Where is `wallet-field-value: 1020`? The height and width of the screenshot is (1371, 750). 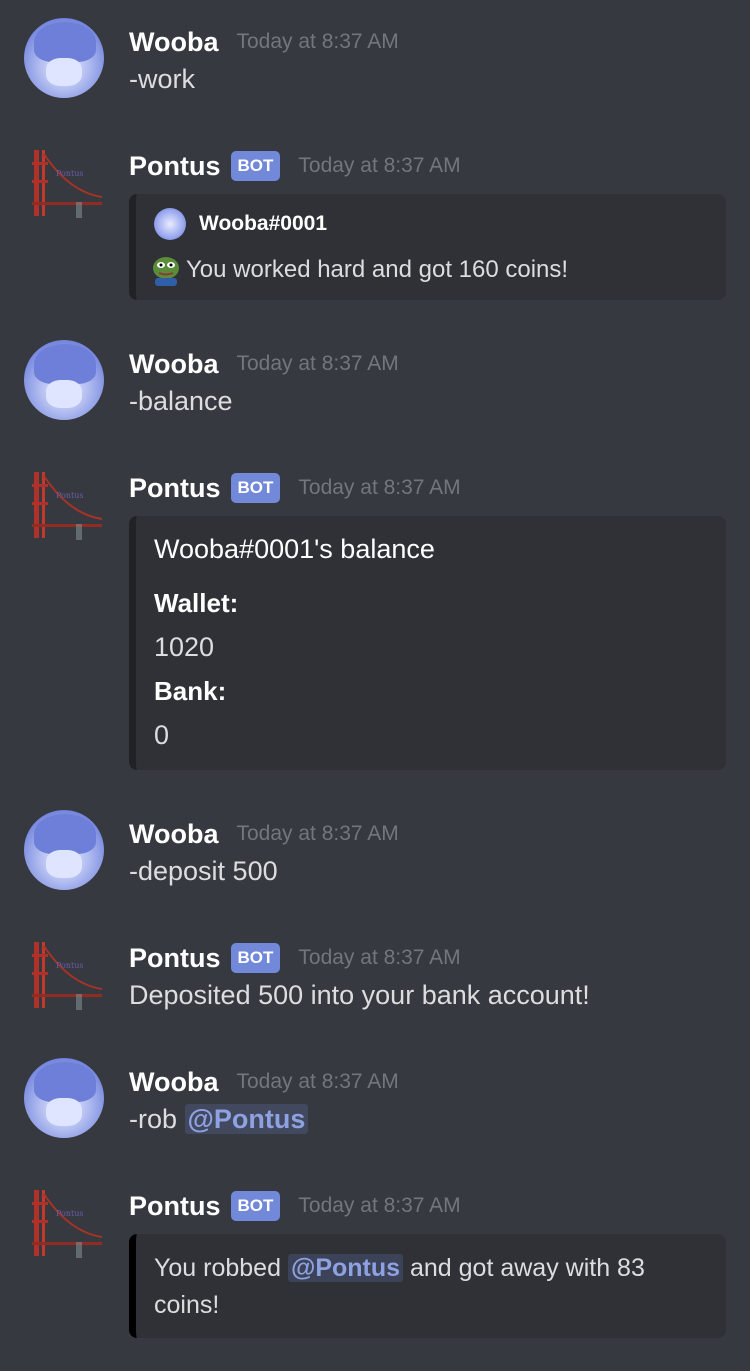
wallet-field-value: 1020 is located at coordinates (184, 647).